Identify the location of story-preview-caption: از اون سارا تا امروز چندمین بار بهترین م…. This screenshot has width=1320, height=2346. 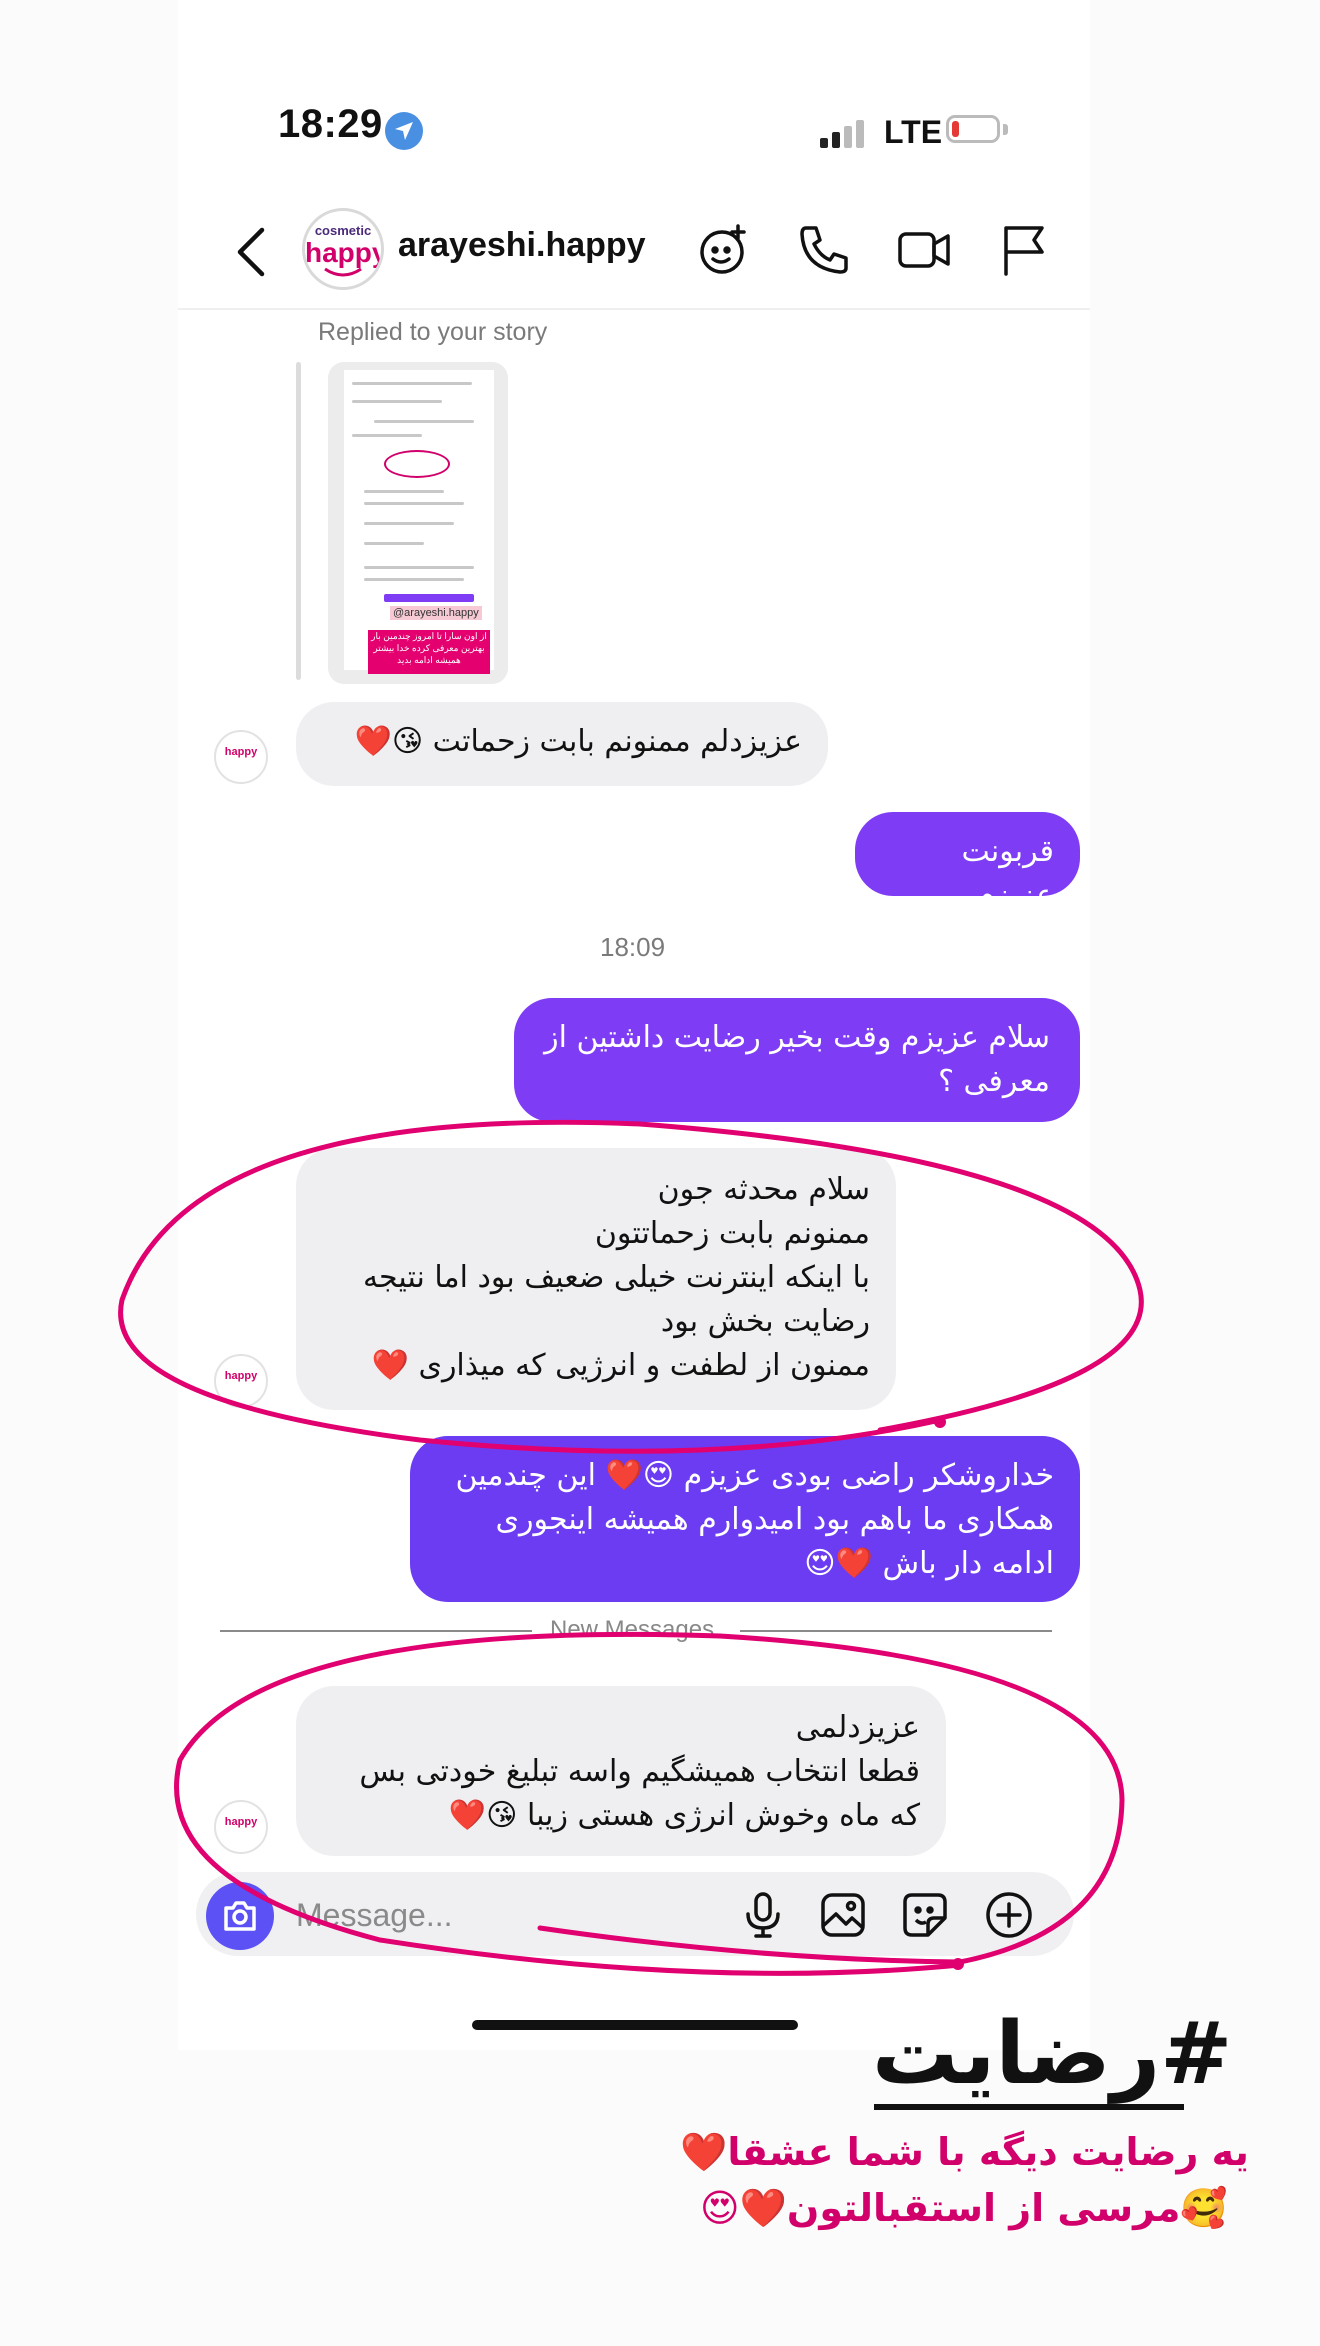
(429, 652).